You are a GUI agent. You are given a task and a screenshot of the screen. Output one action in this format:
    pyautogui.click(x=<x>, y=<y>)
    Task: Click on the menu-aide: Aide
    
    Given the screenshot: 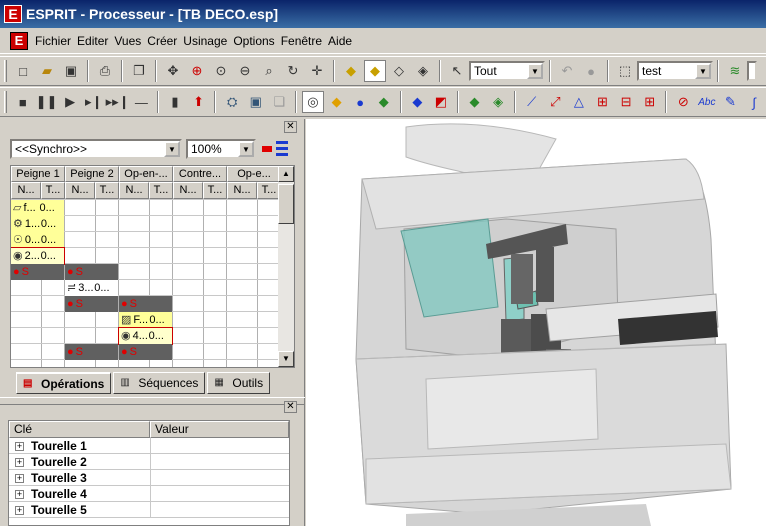 What is the action you would take?
    pyautogui.click(x=340, y=41)
    